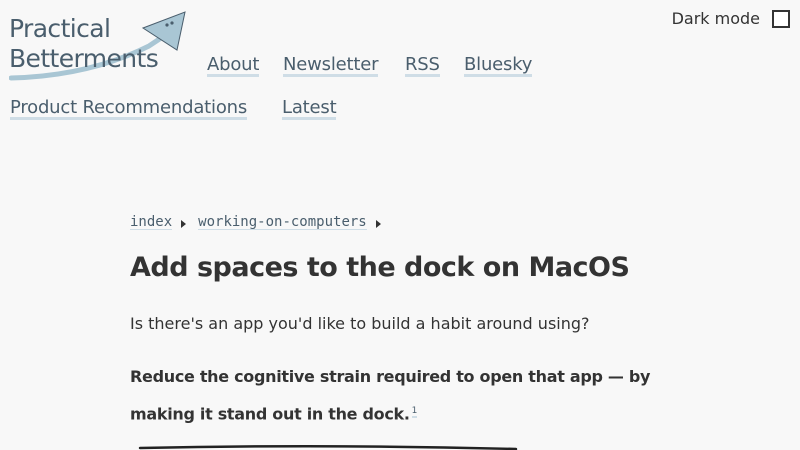  I want to click on nav-newsletter: Newsletter, so click(331, 65).